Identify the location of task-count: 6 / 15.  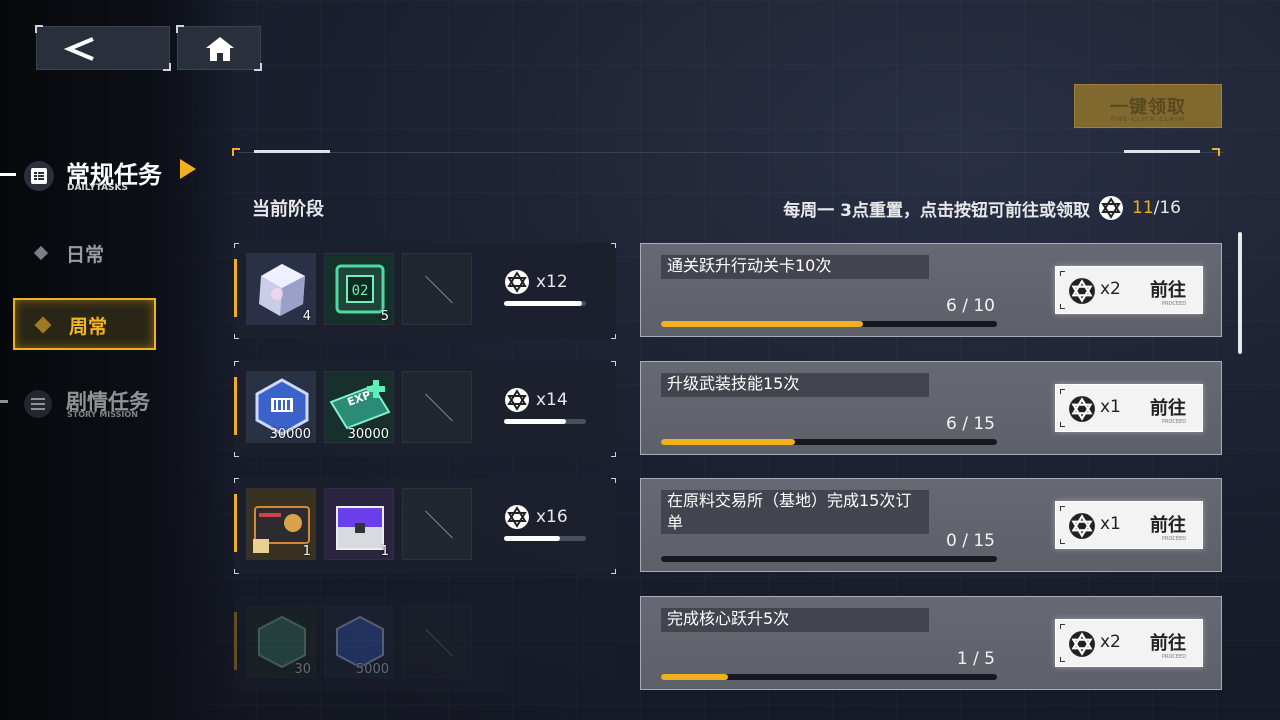
(970, 424).